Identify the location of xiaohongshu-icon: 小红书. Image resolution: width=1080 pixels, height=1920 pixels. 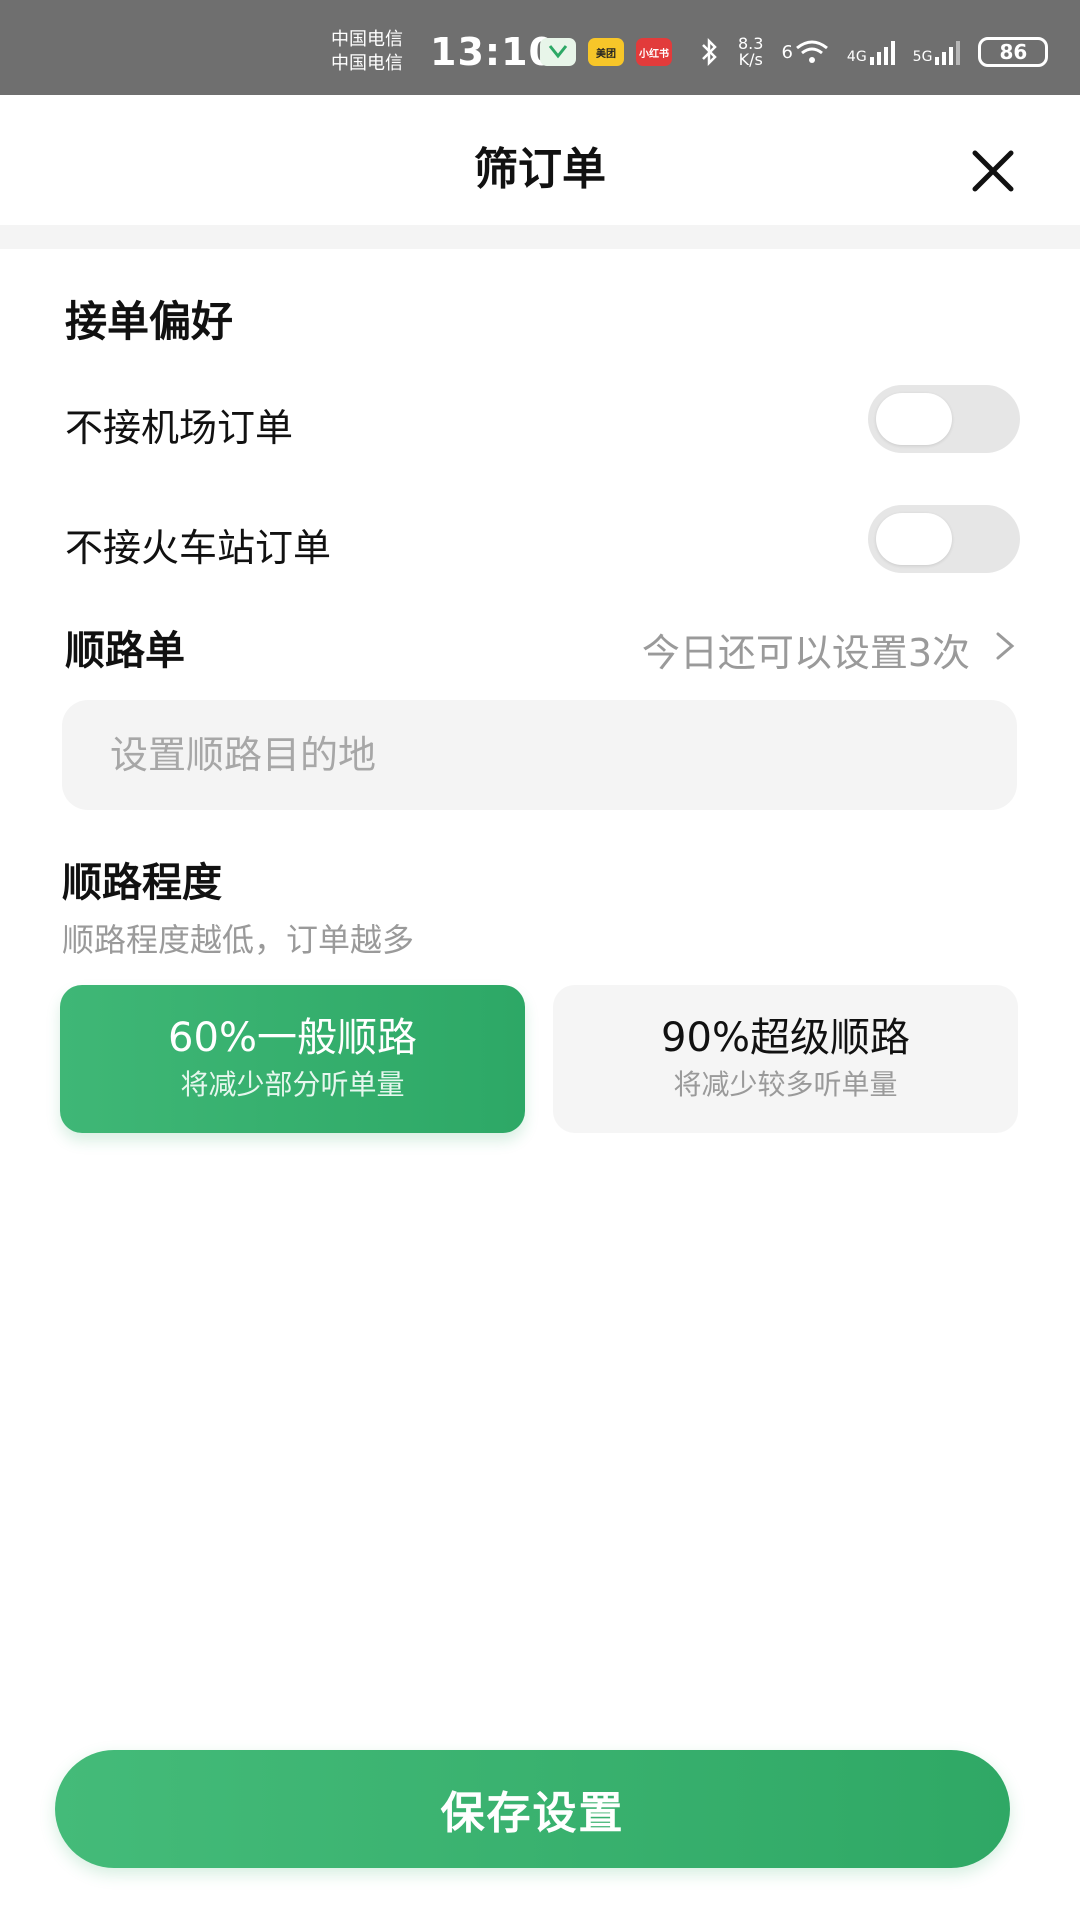
(654, 52).